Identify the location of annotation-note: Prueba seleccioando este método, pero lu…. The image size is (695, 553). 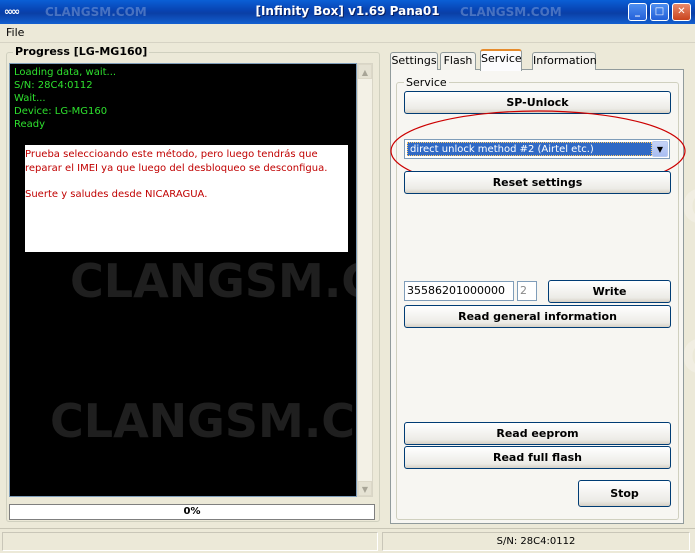
(186, 198).